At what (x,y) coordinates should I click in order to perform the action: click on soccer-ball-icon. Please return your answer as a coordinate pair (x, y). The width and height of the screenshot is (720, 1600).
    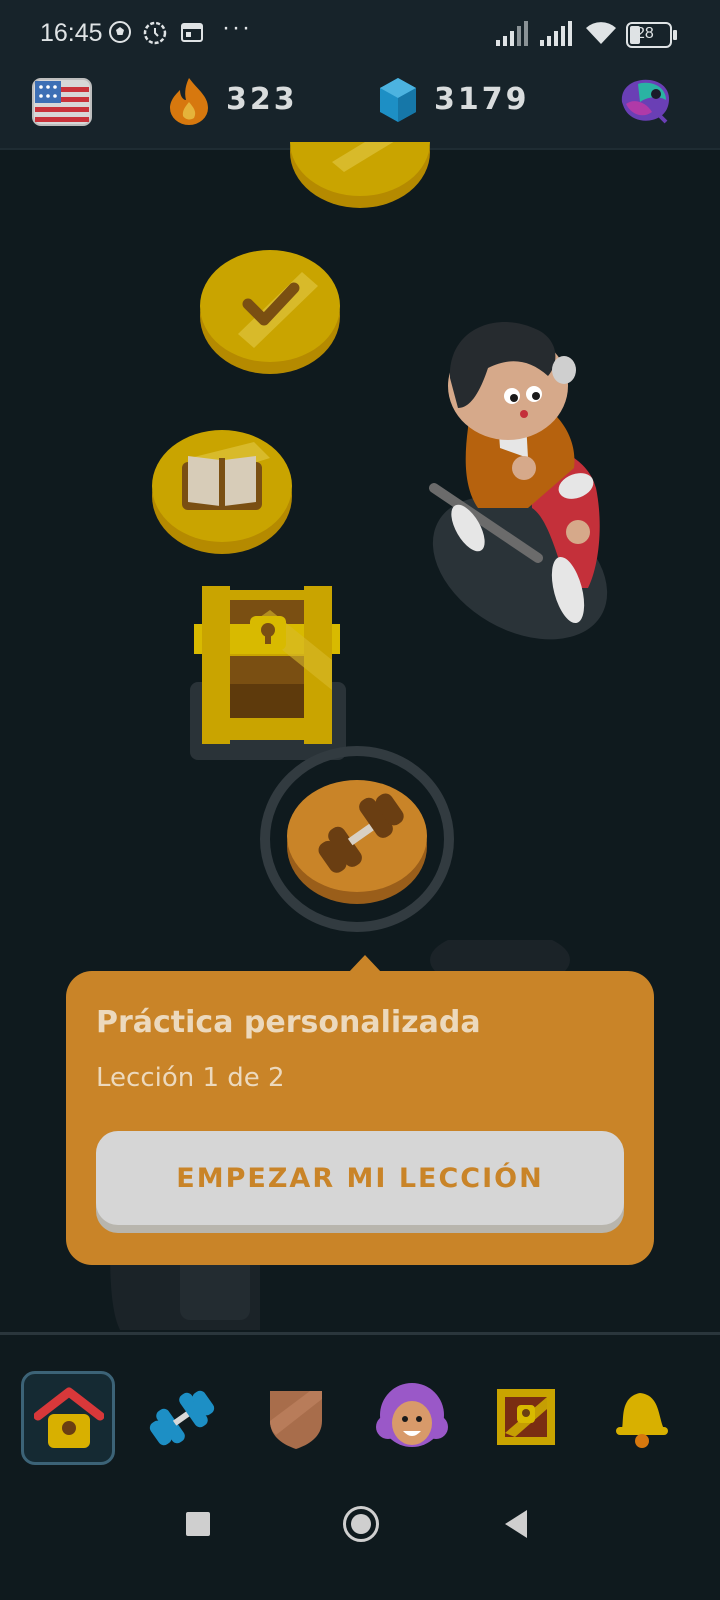
    Looking at the image, I should click on (120, 32).